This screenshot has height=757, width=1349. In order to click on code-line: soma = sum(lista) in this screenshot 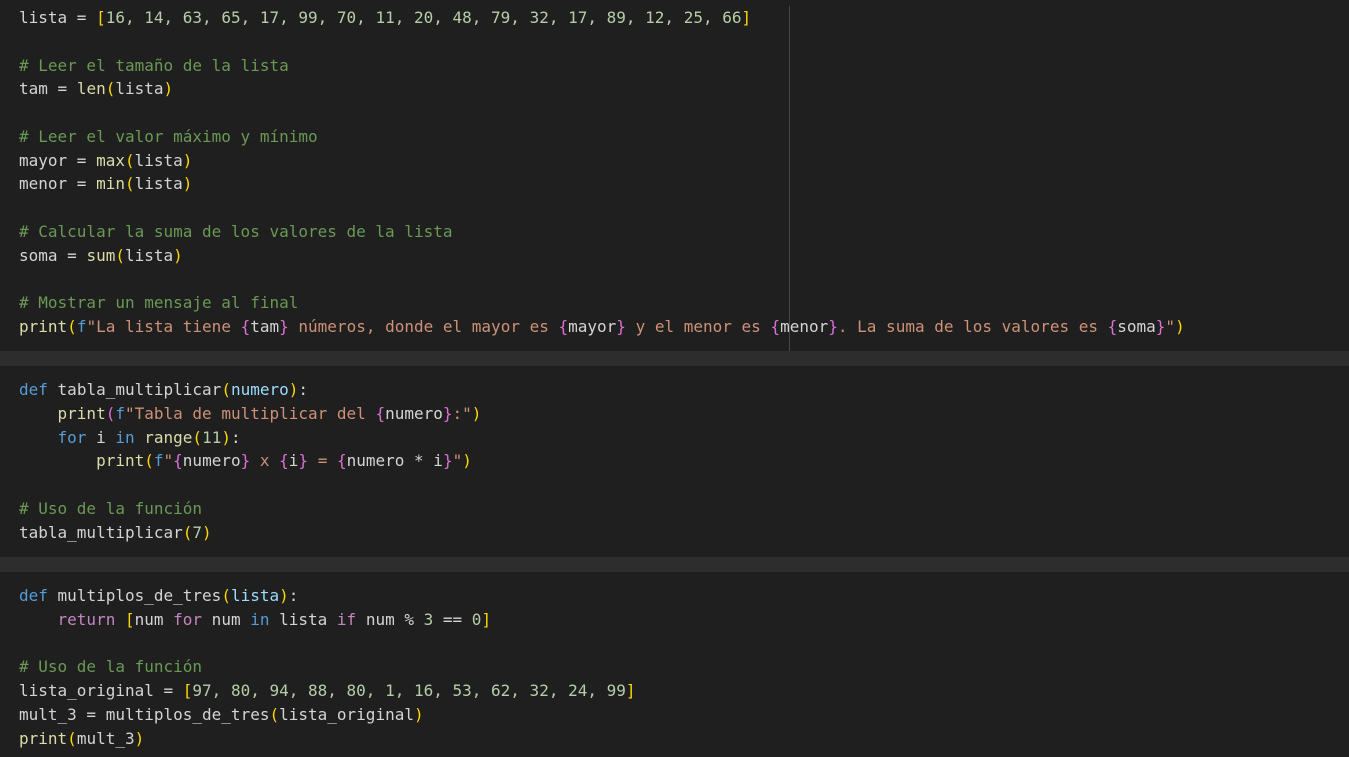, I will do `click(101, 256)`.